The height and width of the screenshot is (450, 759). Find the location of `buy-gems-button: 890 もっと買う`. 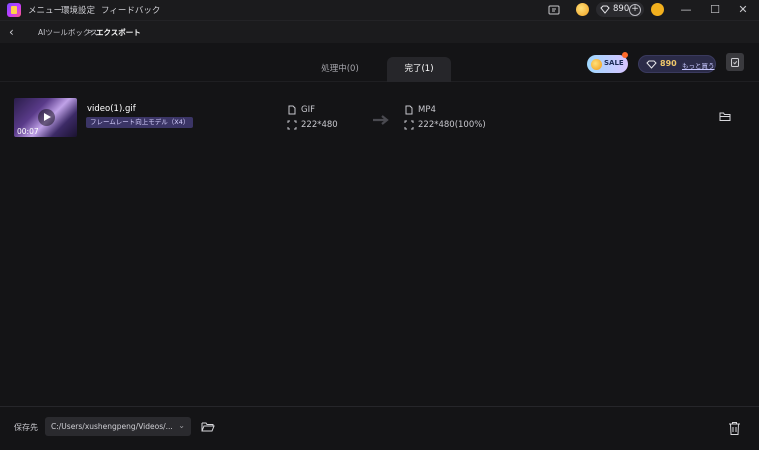

buy-gems-button: 890 もっと買う is located at coordinates (677, 64).